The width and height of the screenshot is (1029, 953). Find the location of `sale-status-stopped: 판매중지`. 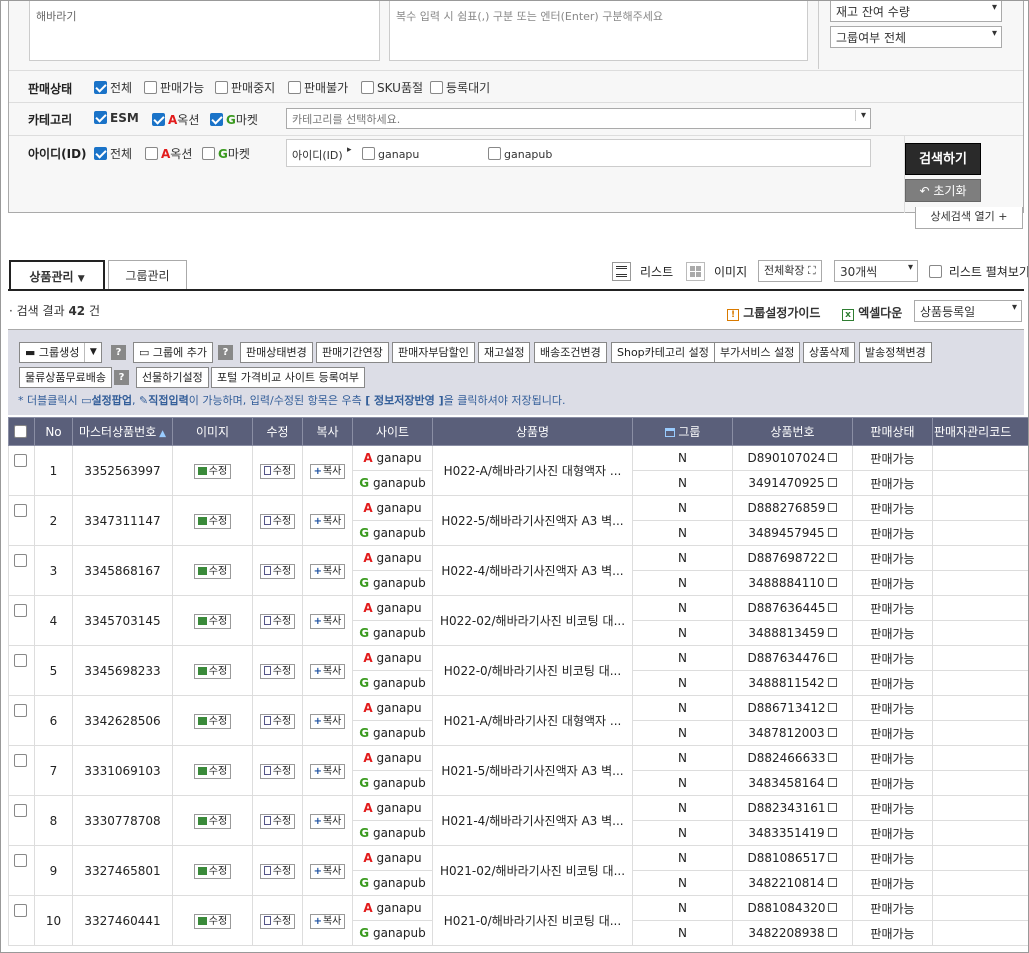

sale-status-stopped: 판매중지 is located at coordinates (245, 87).